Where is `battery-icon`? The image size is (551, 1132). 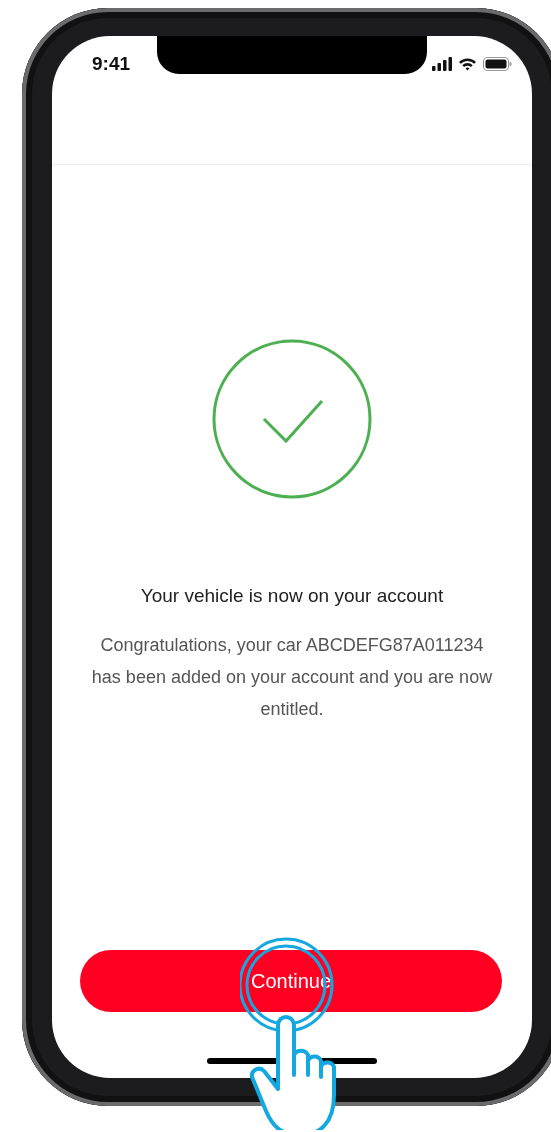 battery-icon is located at coordinates (497, 64).